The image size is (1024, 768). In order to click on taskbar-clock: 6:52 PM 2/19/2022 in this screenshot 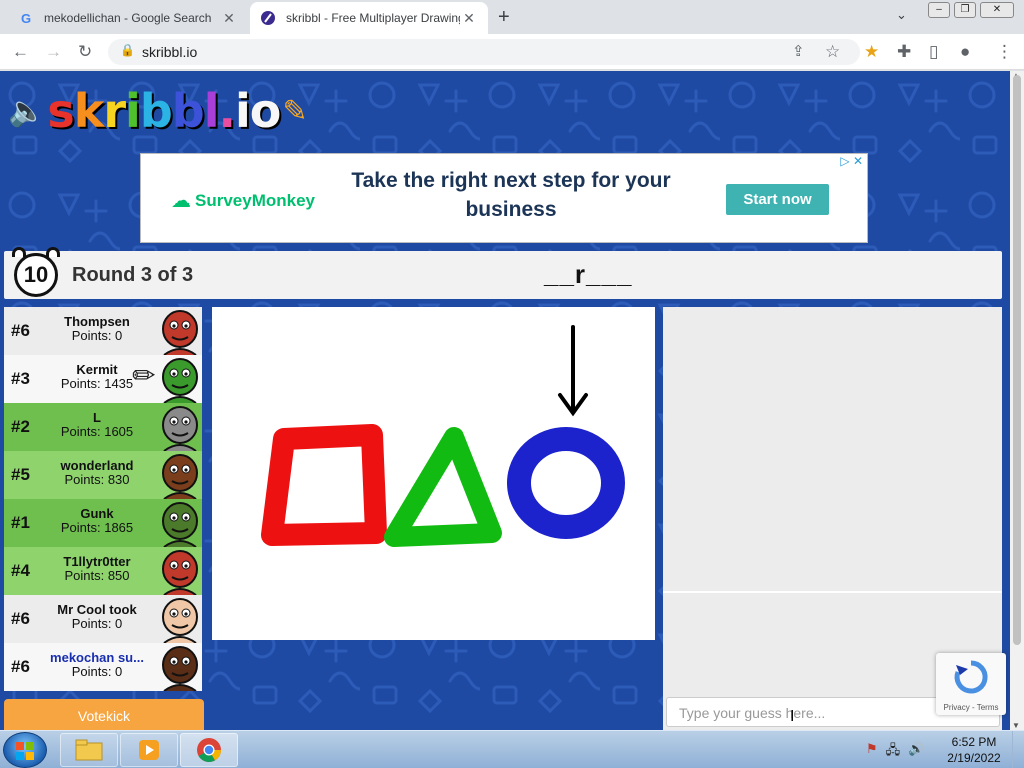, I will do `click(974, 750)`.